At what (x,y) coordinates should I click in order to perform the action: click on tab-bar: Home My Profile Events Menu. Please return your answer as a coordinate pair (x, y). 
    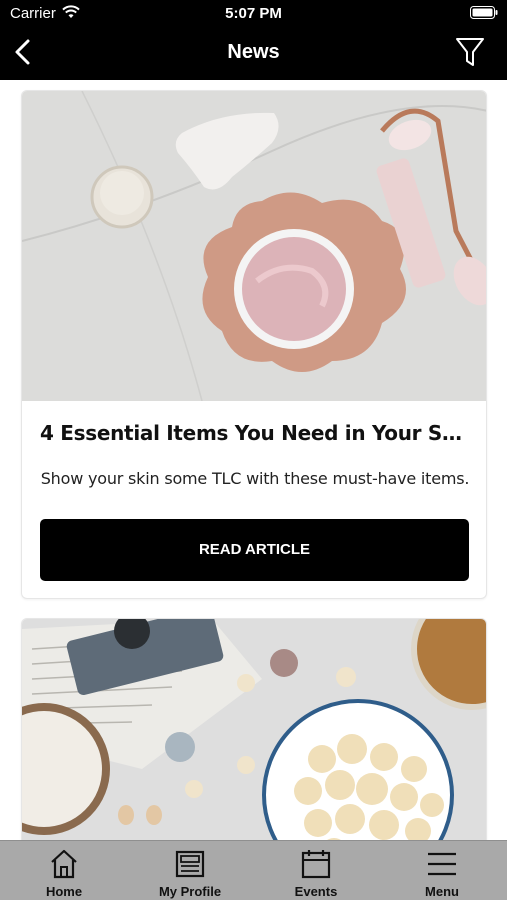
    Looking at the image, I should click on (253, 870).